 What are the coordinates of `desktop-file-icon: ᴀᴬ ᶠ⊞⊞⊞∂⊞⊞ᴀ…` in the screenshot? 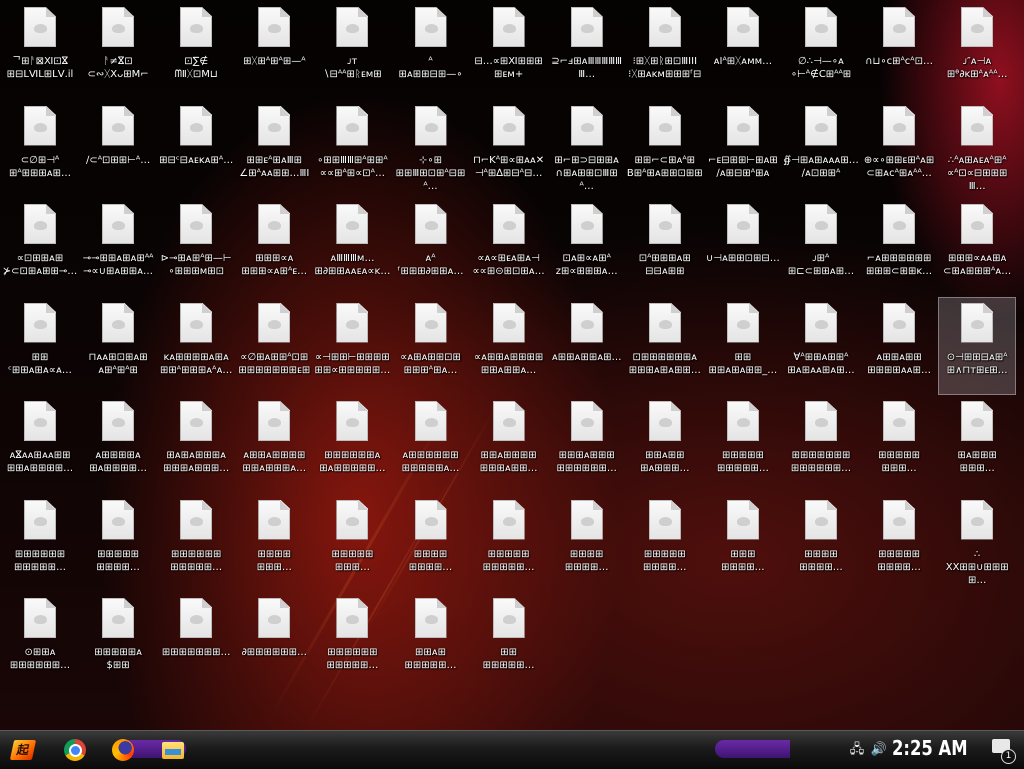 It's located at (431, 247).